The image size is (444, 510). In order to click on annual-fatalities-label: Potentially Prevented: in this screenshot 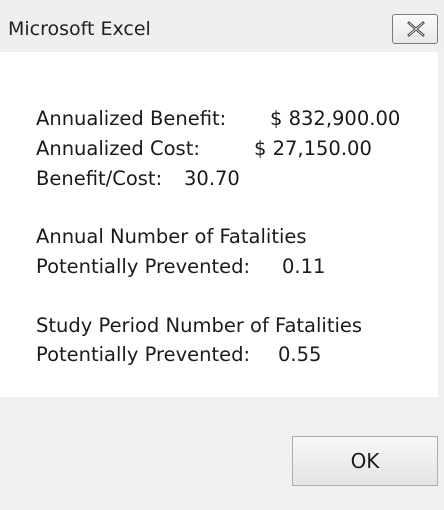, I will do `click(143, 266)`.